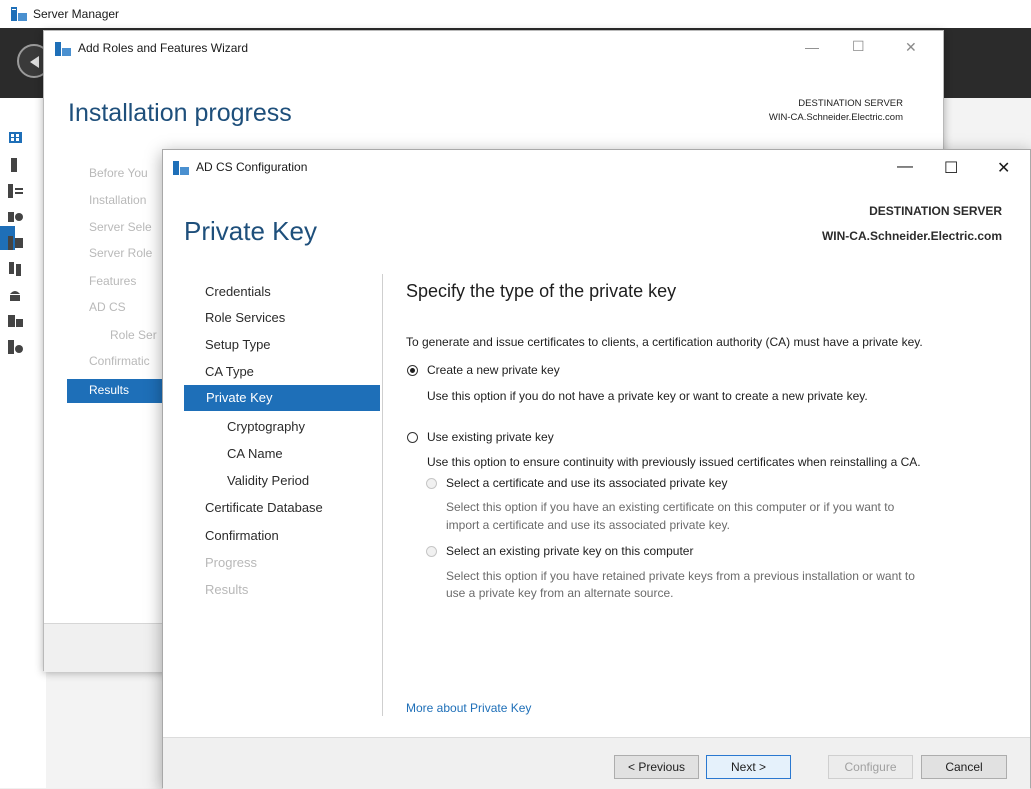 This screenshot has height=789, width=1031. I want to click on nav-item-validity-period: Validity Period, so click(268, 480).